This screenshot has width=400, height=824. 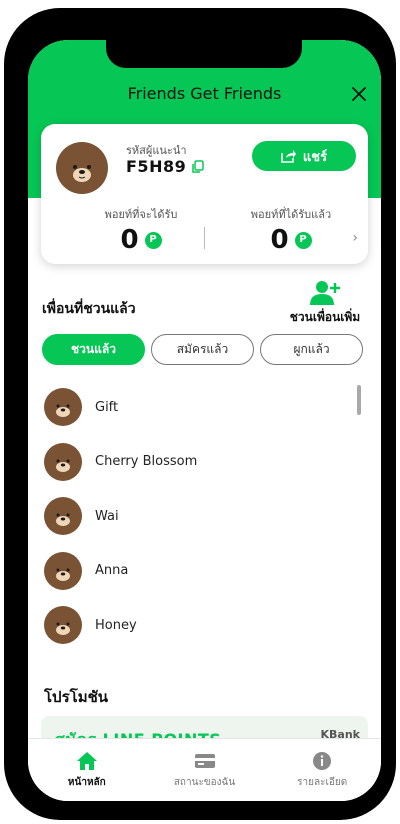 I want to click on home-icon, so click(x=86, y=761).